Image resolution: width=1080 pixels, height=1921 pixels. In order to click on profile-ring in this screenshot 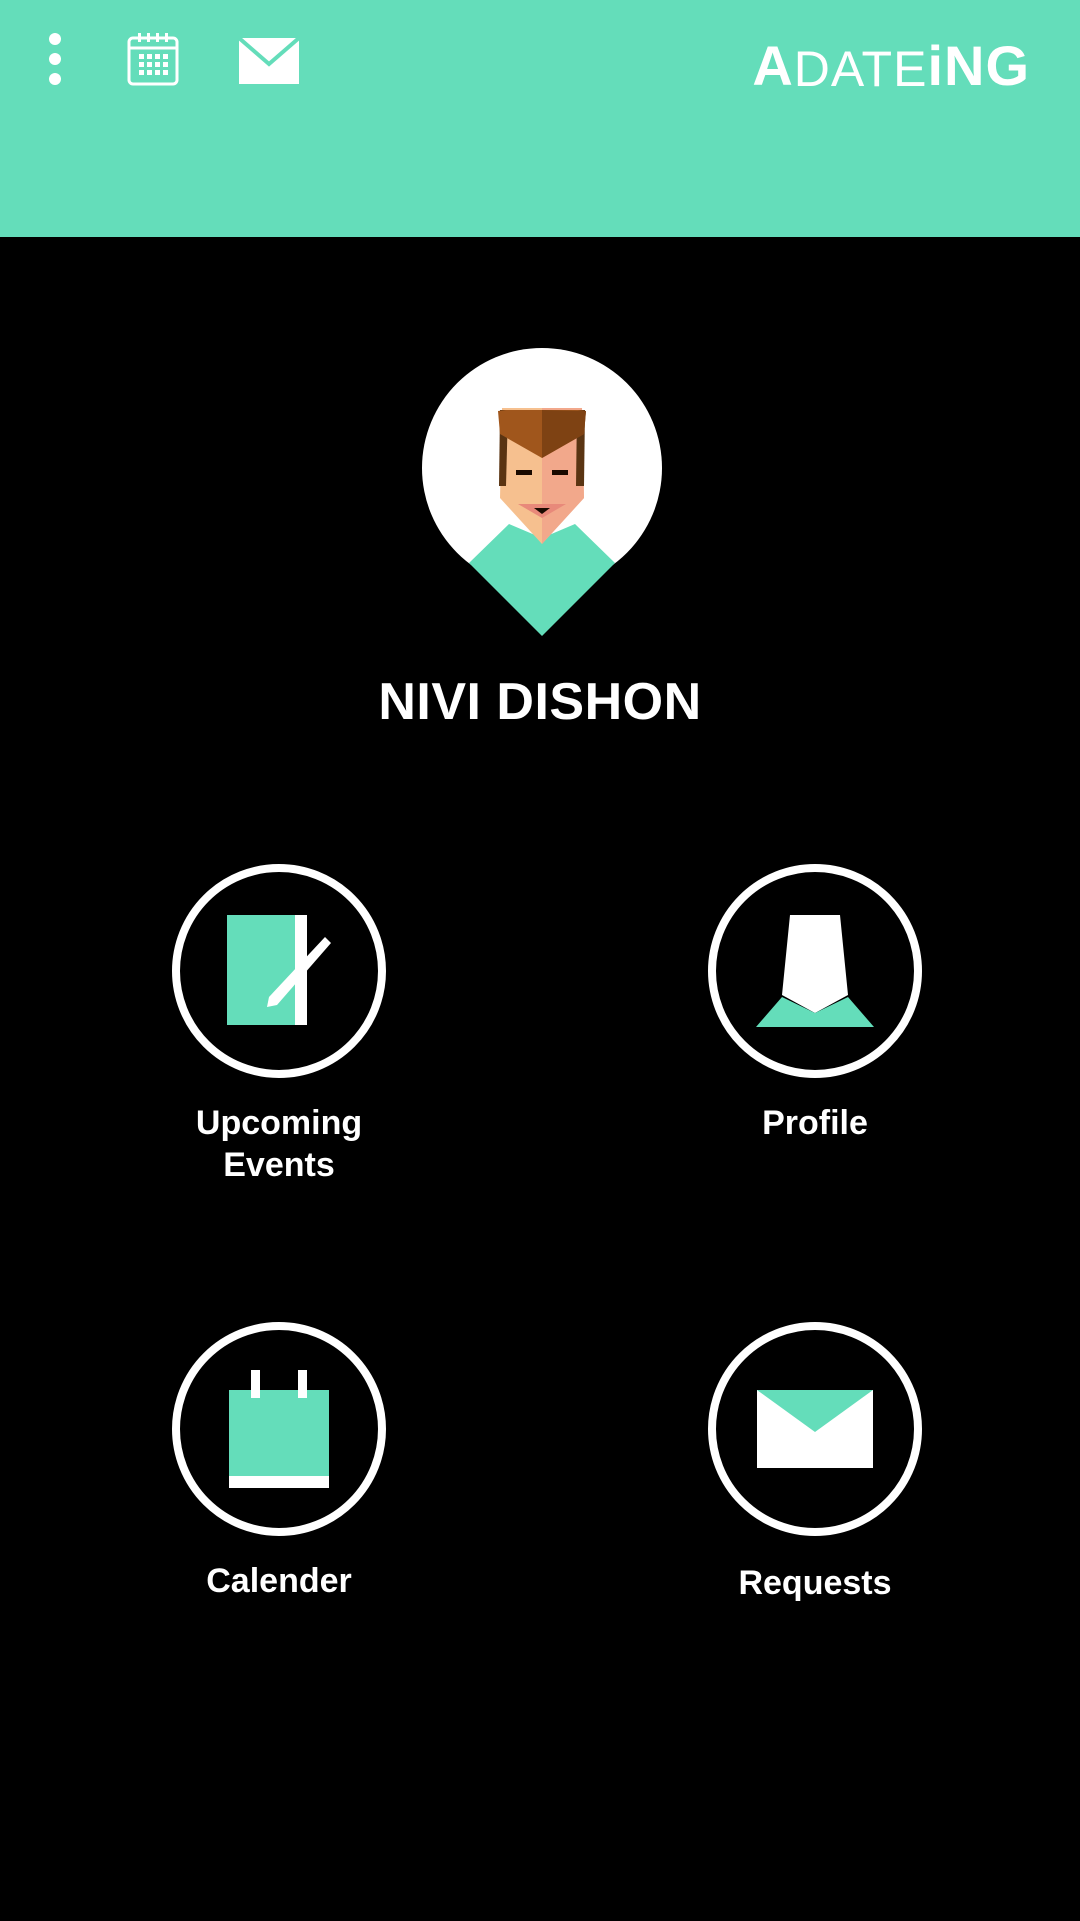, I will do `click(815, 971)`.